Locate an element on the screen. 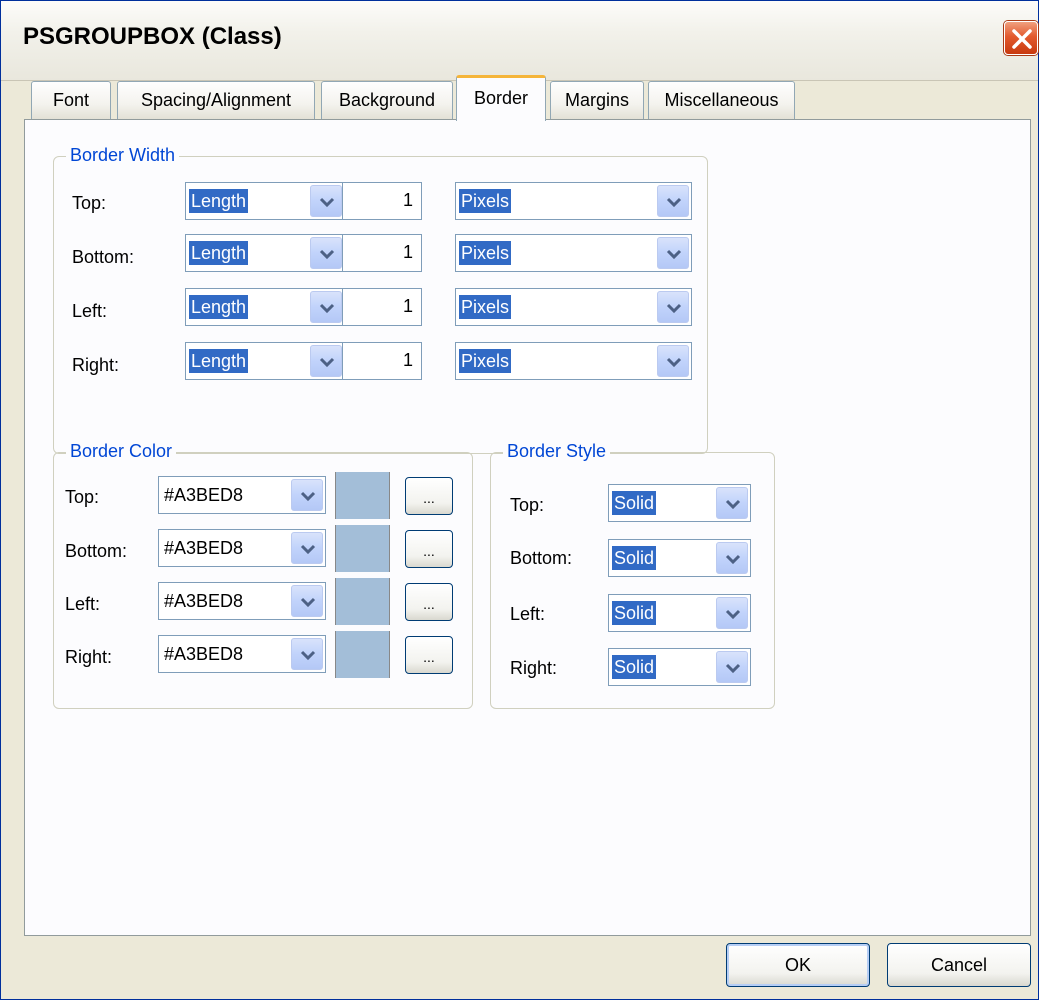  tab-font: Font is located at coordinates (71, 100).